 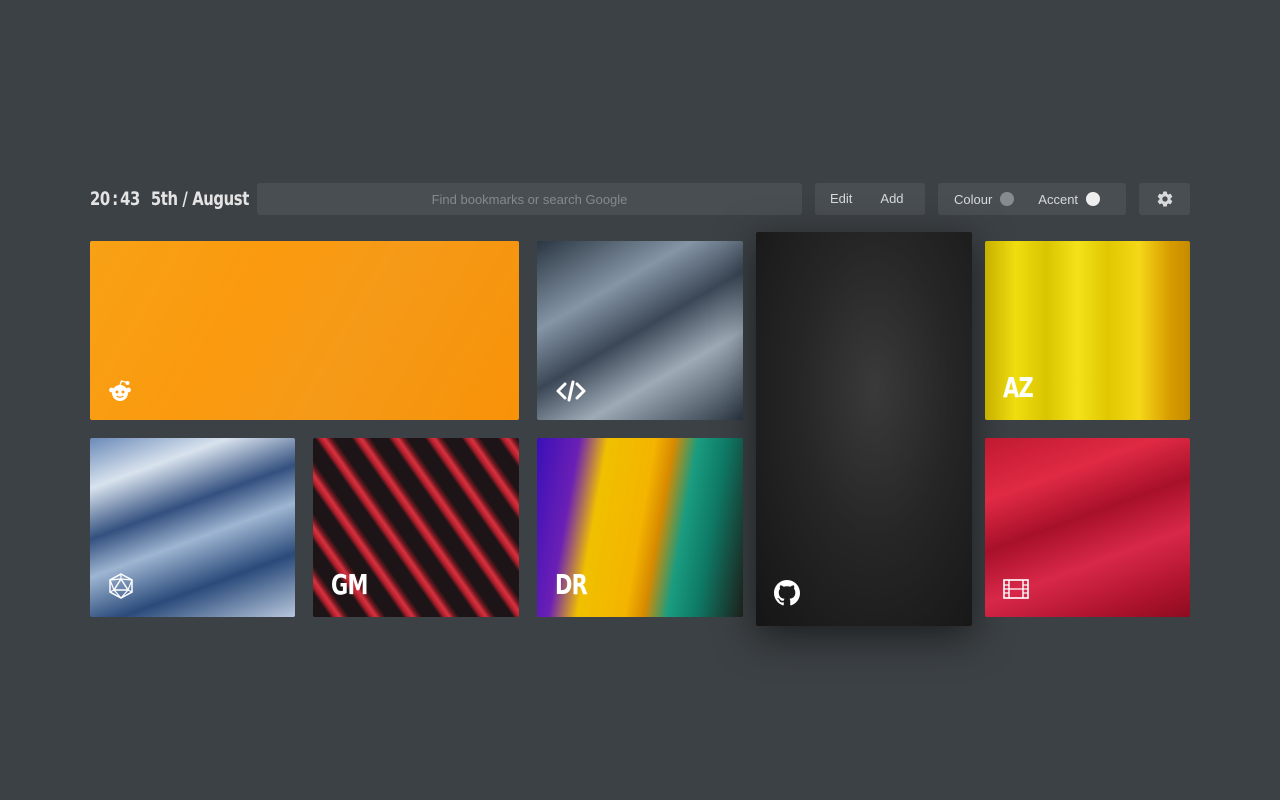 What do you see at coordinates (787, 593) in the screenshot?
I see `github-icon` at bounding box center [787, 593].